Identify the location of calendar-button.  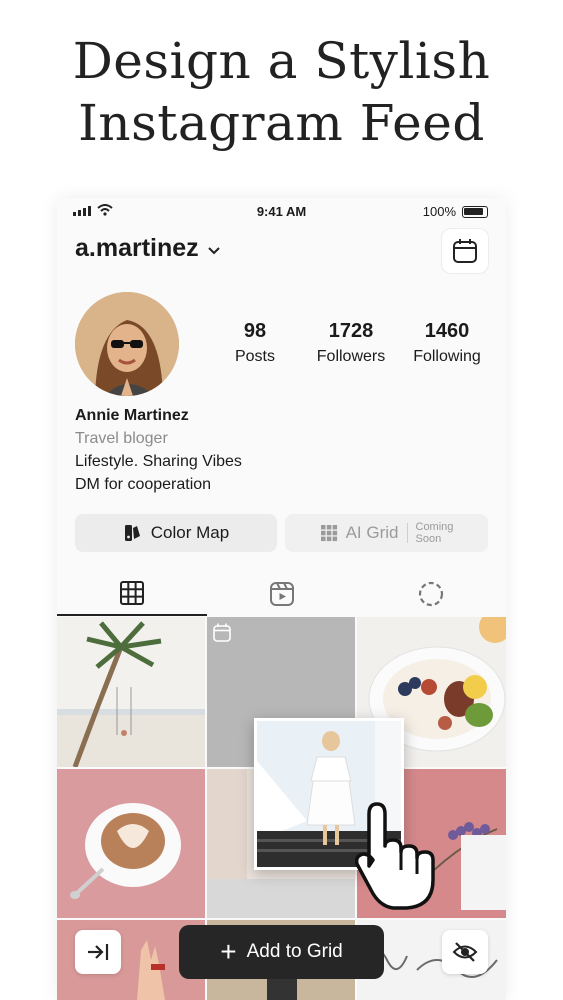
(465, 251).